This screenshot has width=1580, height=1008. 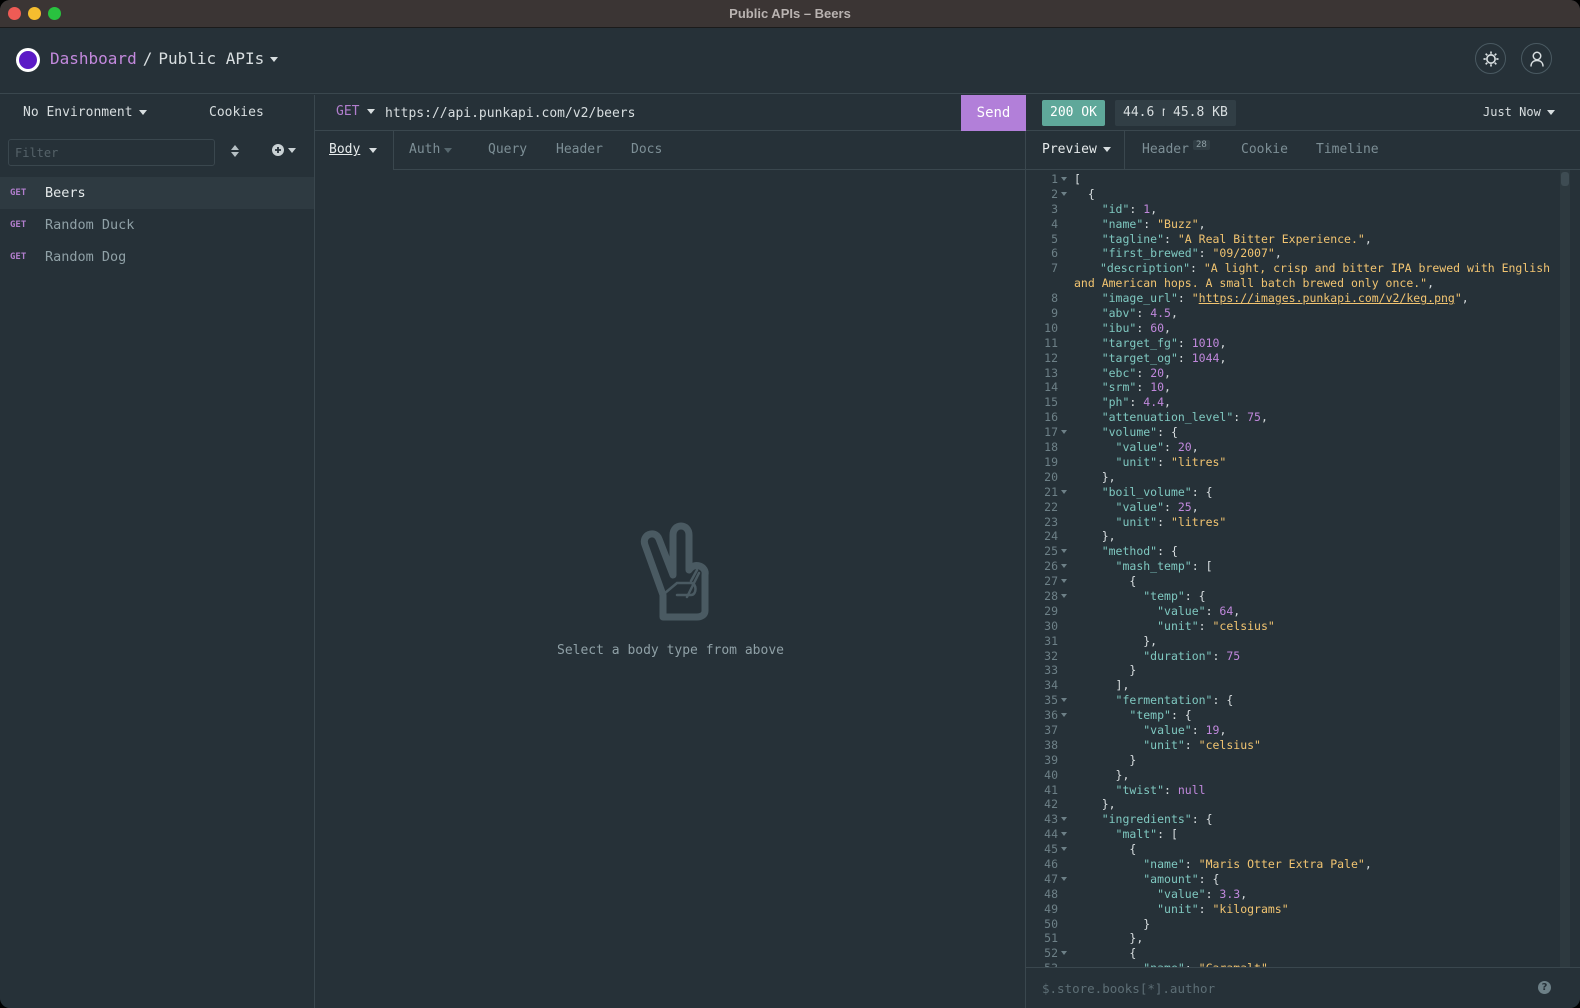 I want to click on json-string: "celsius", so click(x=1243, y=625).